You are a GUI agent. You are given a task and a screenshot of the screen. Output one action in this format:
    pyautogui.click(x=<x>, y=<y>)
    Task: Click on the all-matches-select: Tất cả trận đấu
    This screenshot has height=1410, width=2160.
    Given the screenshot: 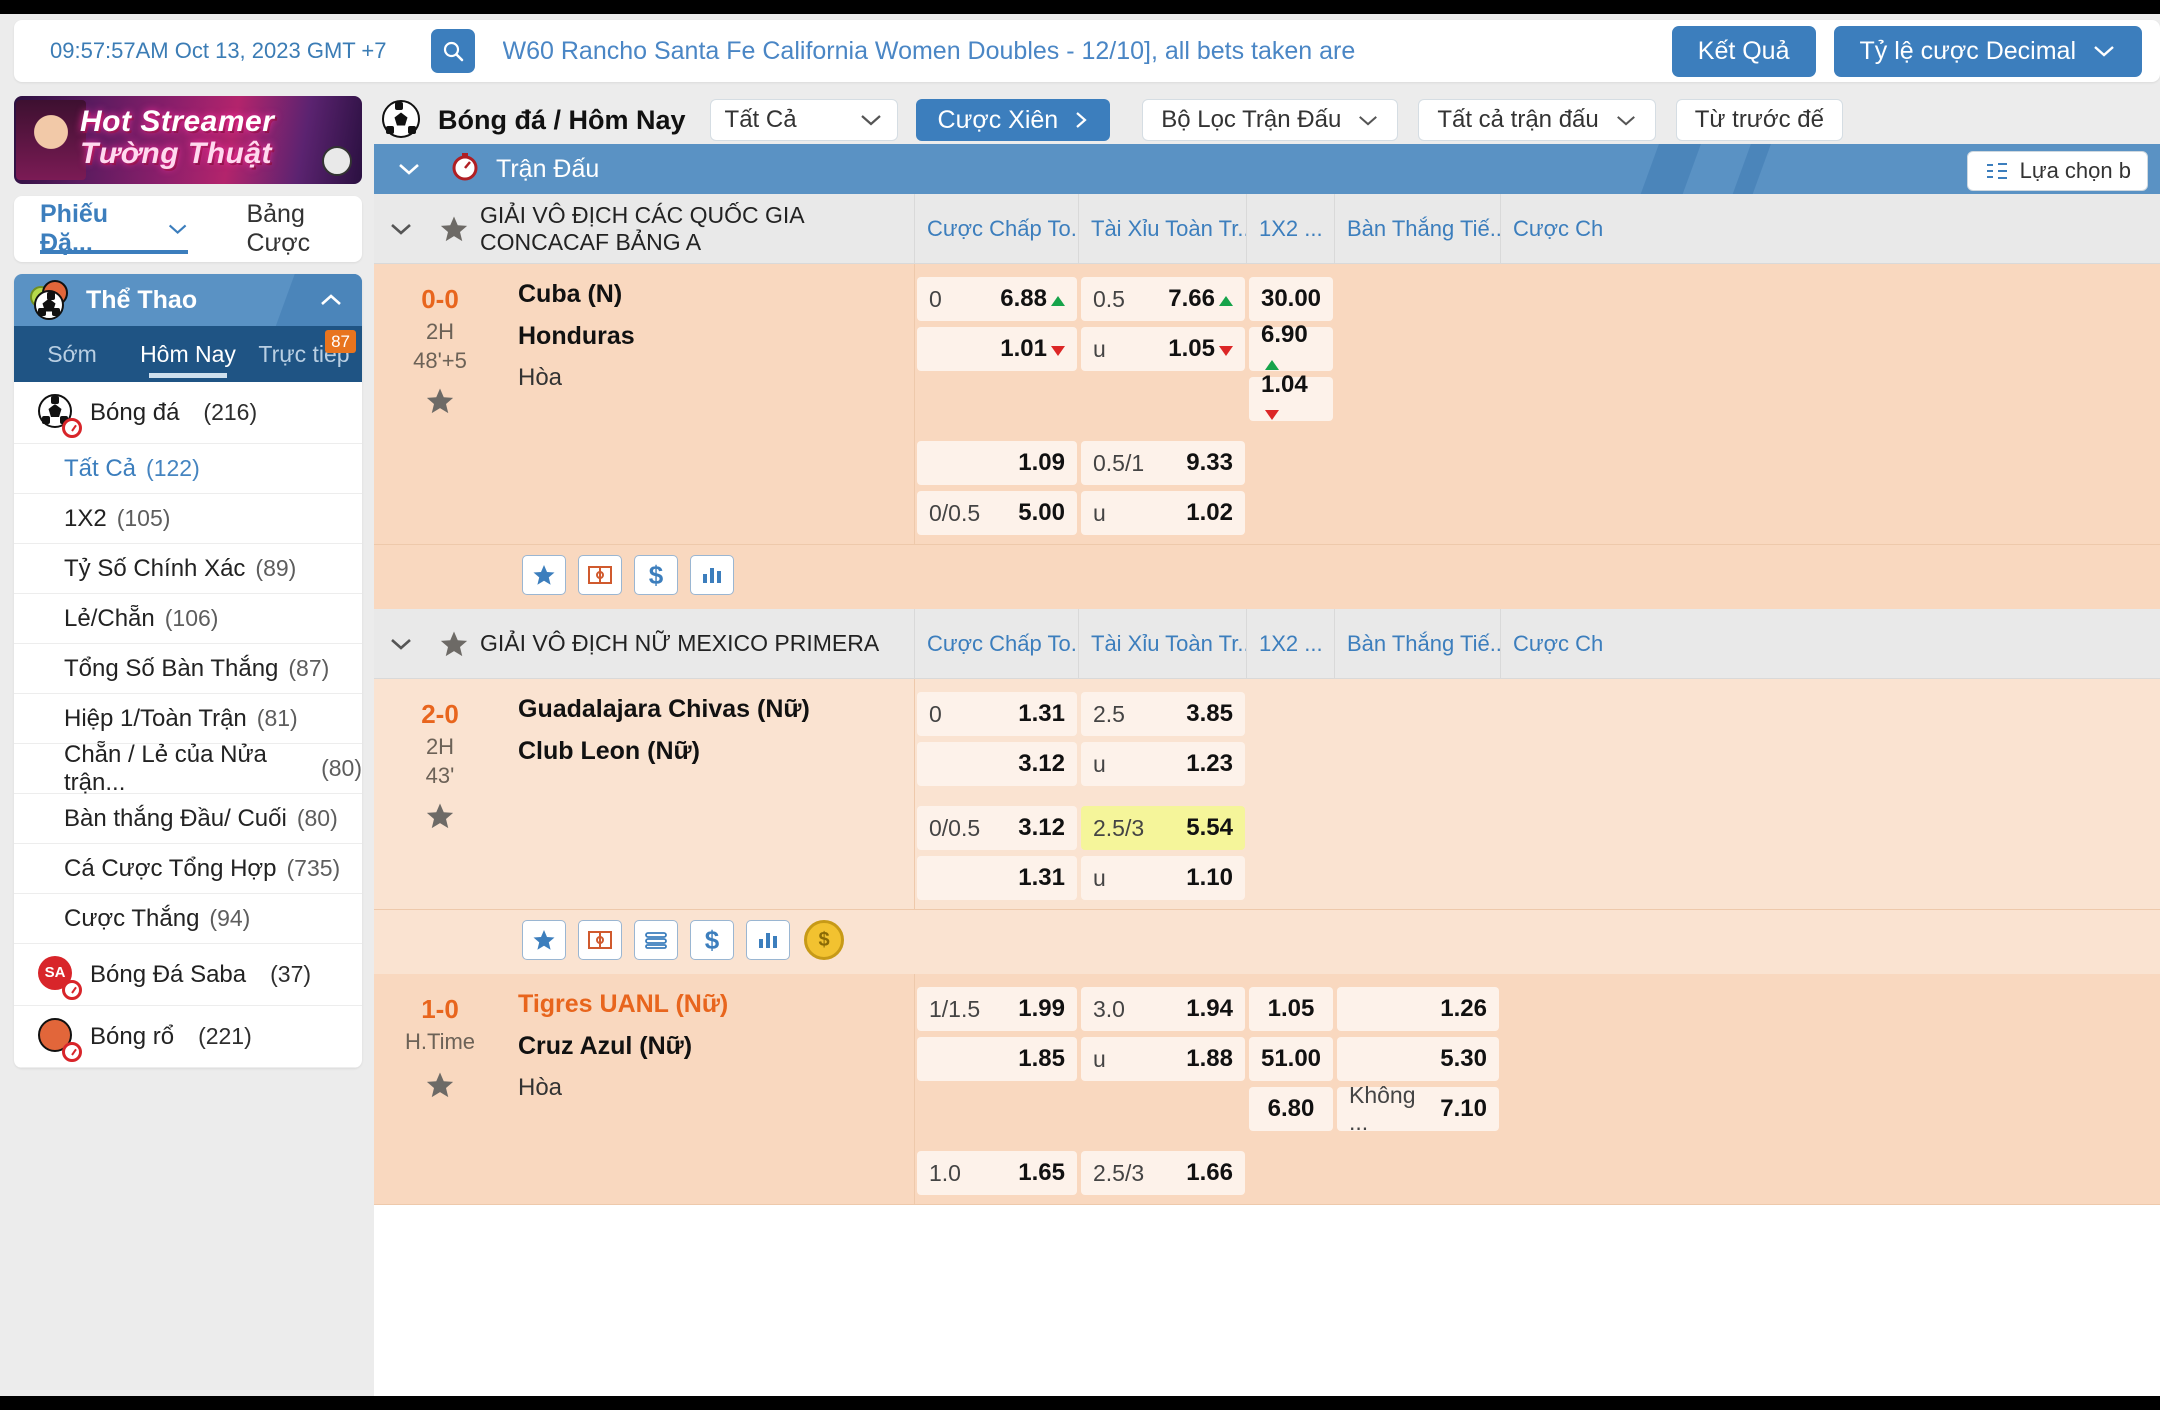 What is the action you would take?
    pyautogui.click(x=1537, y=120)
    